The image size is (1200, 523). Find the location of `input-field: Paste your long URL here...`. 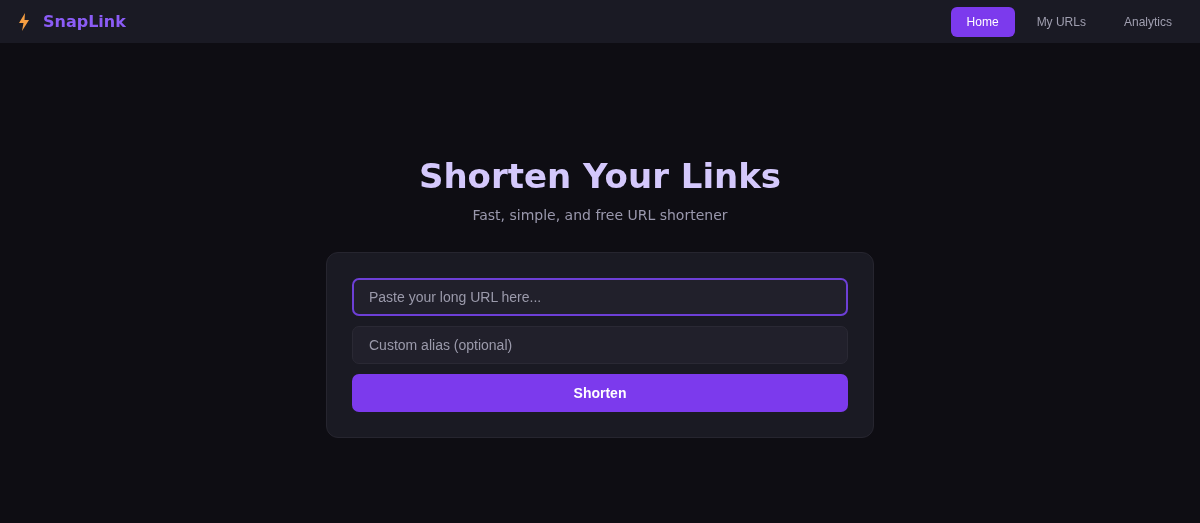

input-field: Paste your long URL here... is located at coordinates (600, 297).